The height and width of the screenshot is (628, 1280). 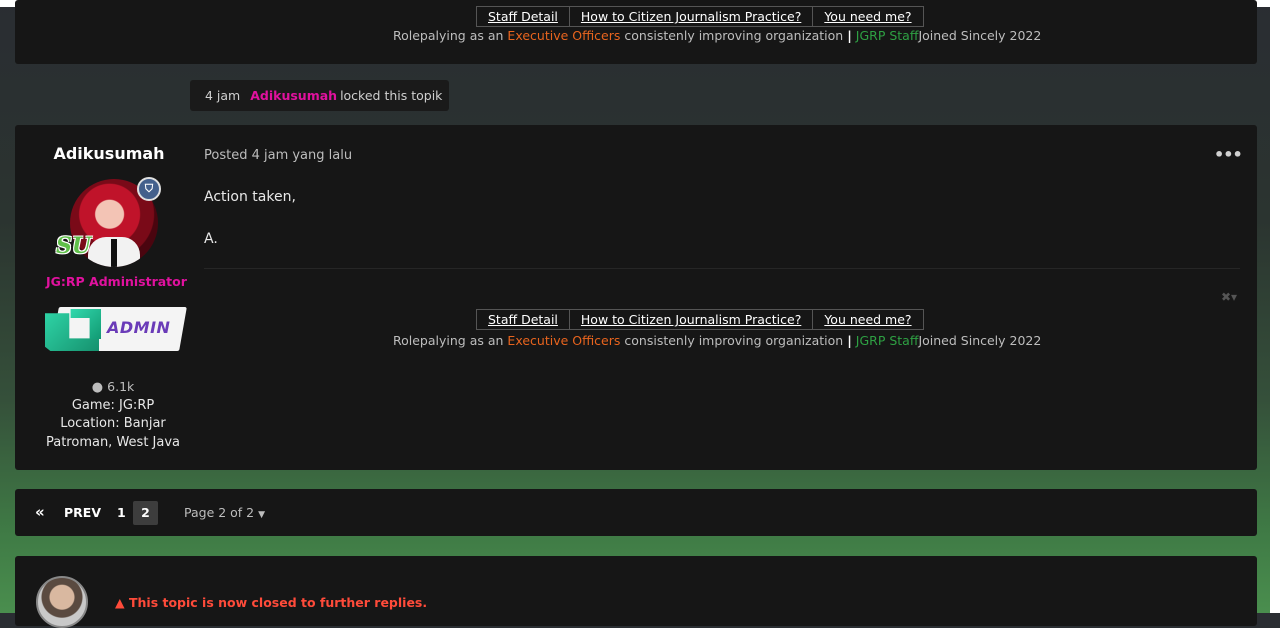 What do you see at coordinates (722, 268) in the screenshot?
I see `signature-divider` at bounding box center [722, 268].